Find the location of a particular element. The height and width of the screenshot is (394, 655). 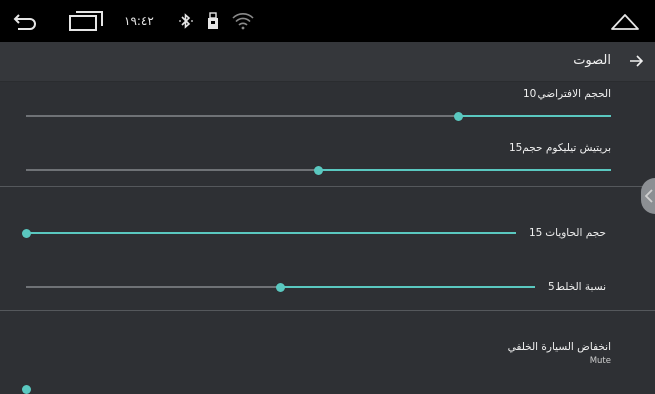

usb-icon is located at coordinates (213, 21).